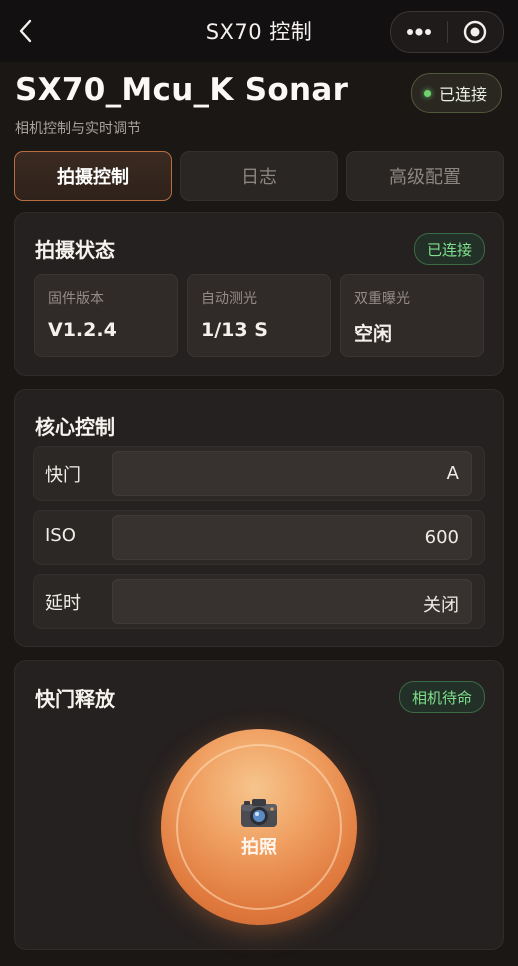 This screenshot has width=518, height=966. I want to click on device-name: SX70_Mcu_K Sonar, so click(182, 90).